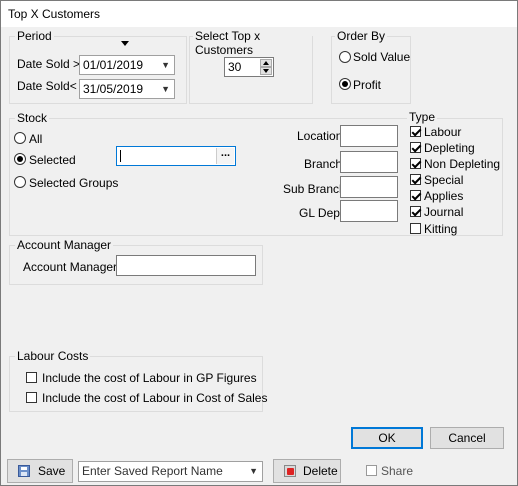  I want to click on stock-all-label: All, so click(35, 139).